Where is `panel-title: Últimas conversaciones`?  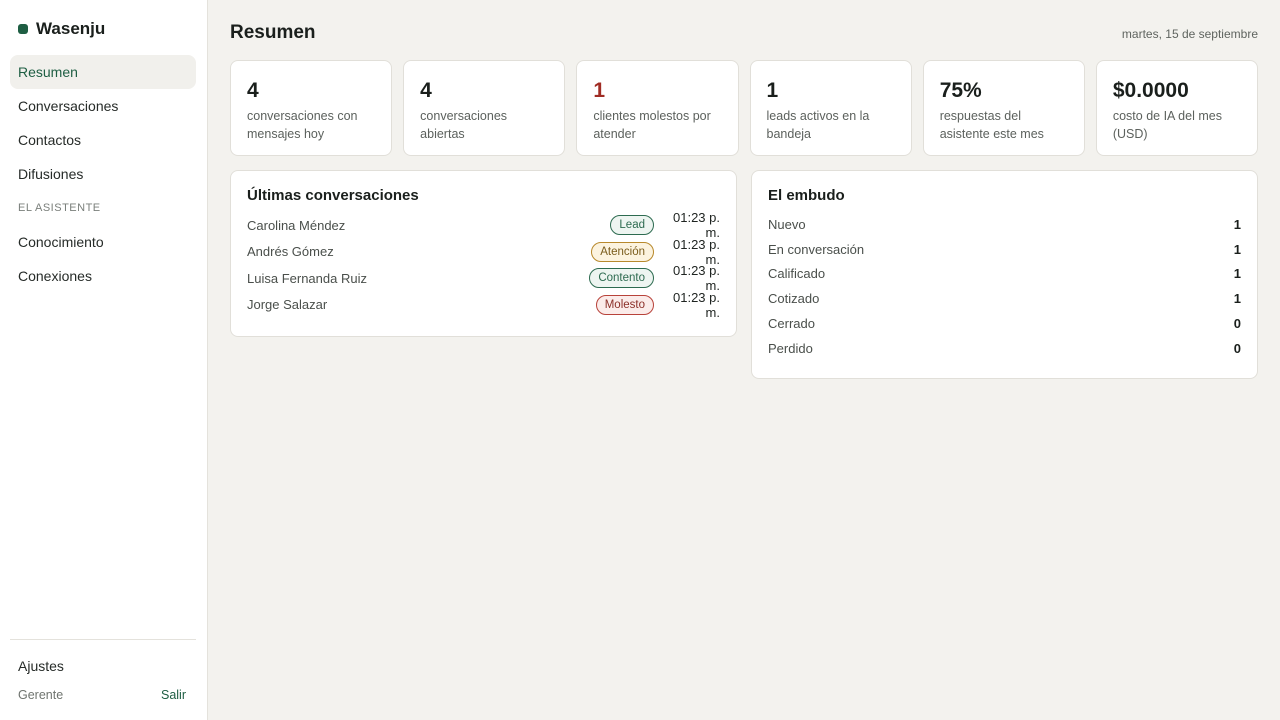
panel-title: Últimas conversaciones is located at coordinates (333, 195).